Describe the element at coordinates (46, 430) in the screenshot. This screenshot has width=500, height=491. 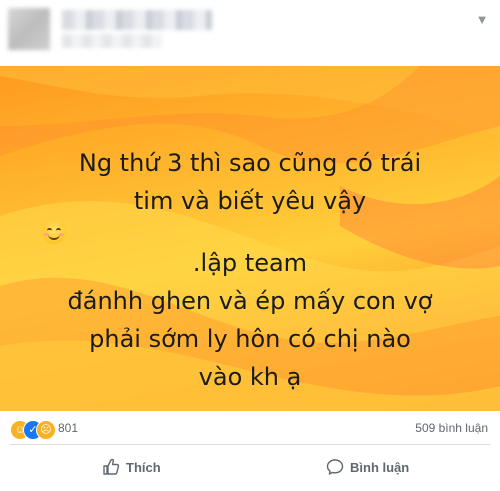
I see `sad-icon: ☹` at that location.